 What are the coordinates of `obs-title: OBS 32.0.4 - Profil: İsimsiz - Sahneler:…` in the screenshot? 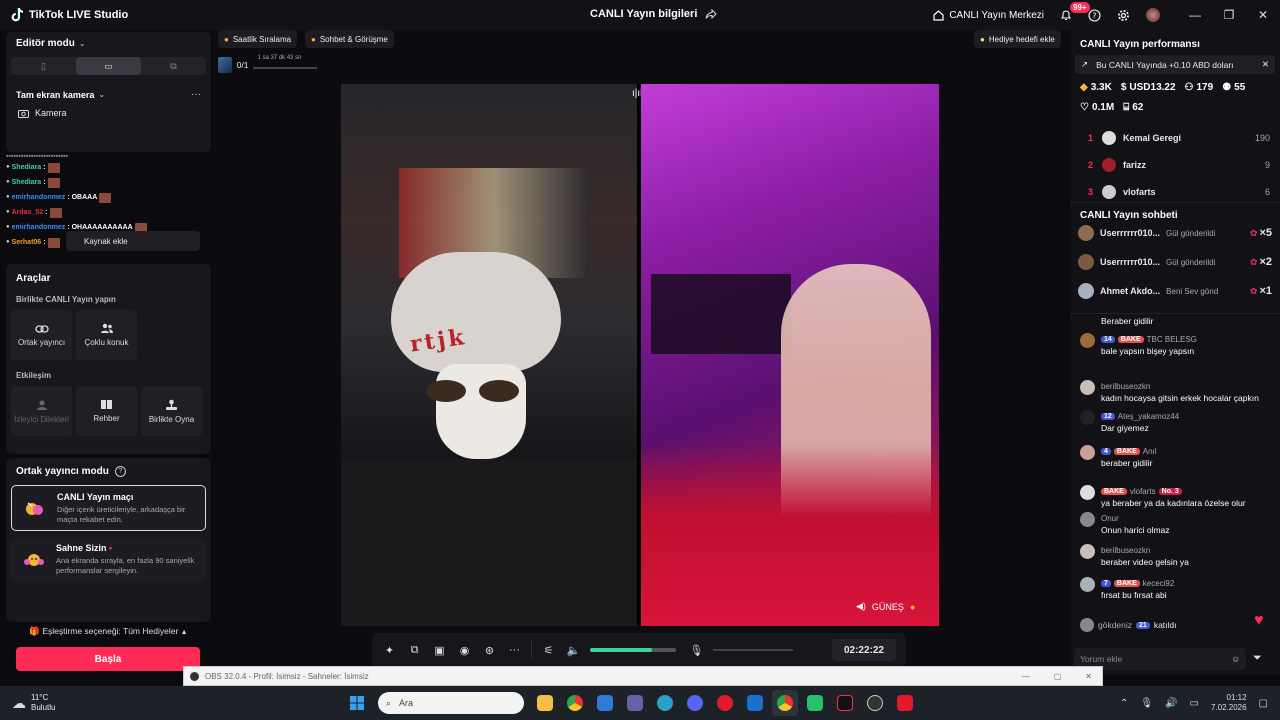 It's located at (287, 676).